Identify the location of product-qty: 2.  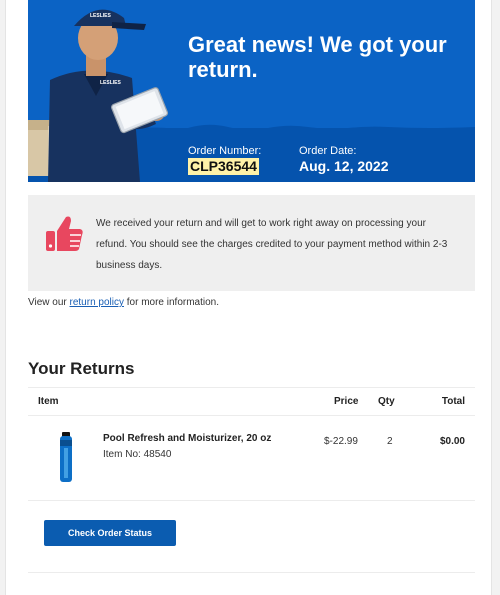
(390, 441).